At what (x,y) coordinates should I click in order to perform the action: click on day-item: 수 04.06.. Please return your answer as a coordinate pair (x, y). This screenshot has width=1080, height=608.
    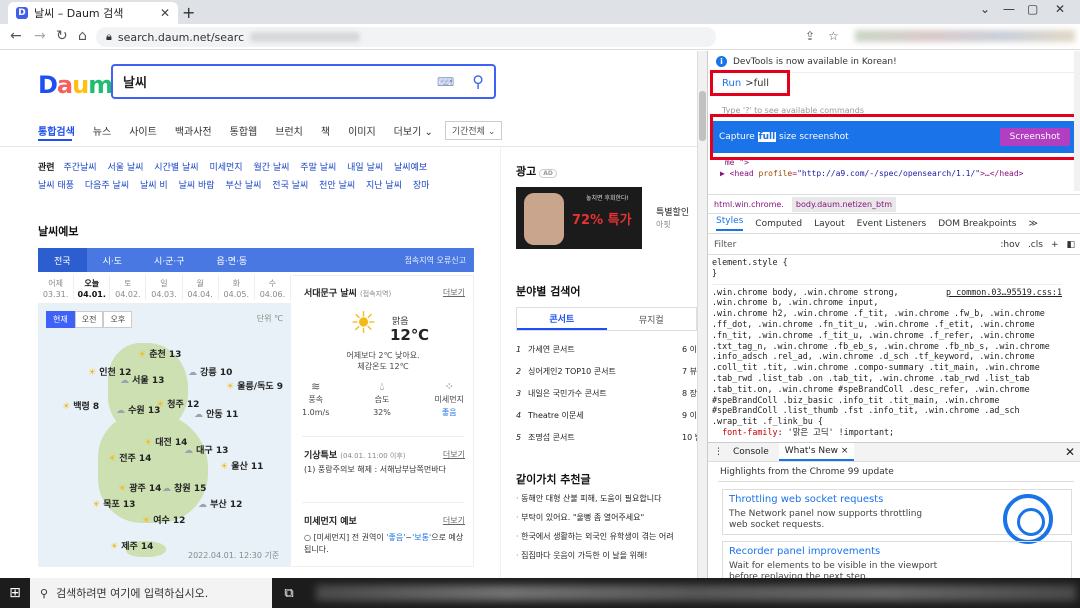
    Looking at the image, I should click on (273, 287).